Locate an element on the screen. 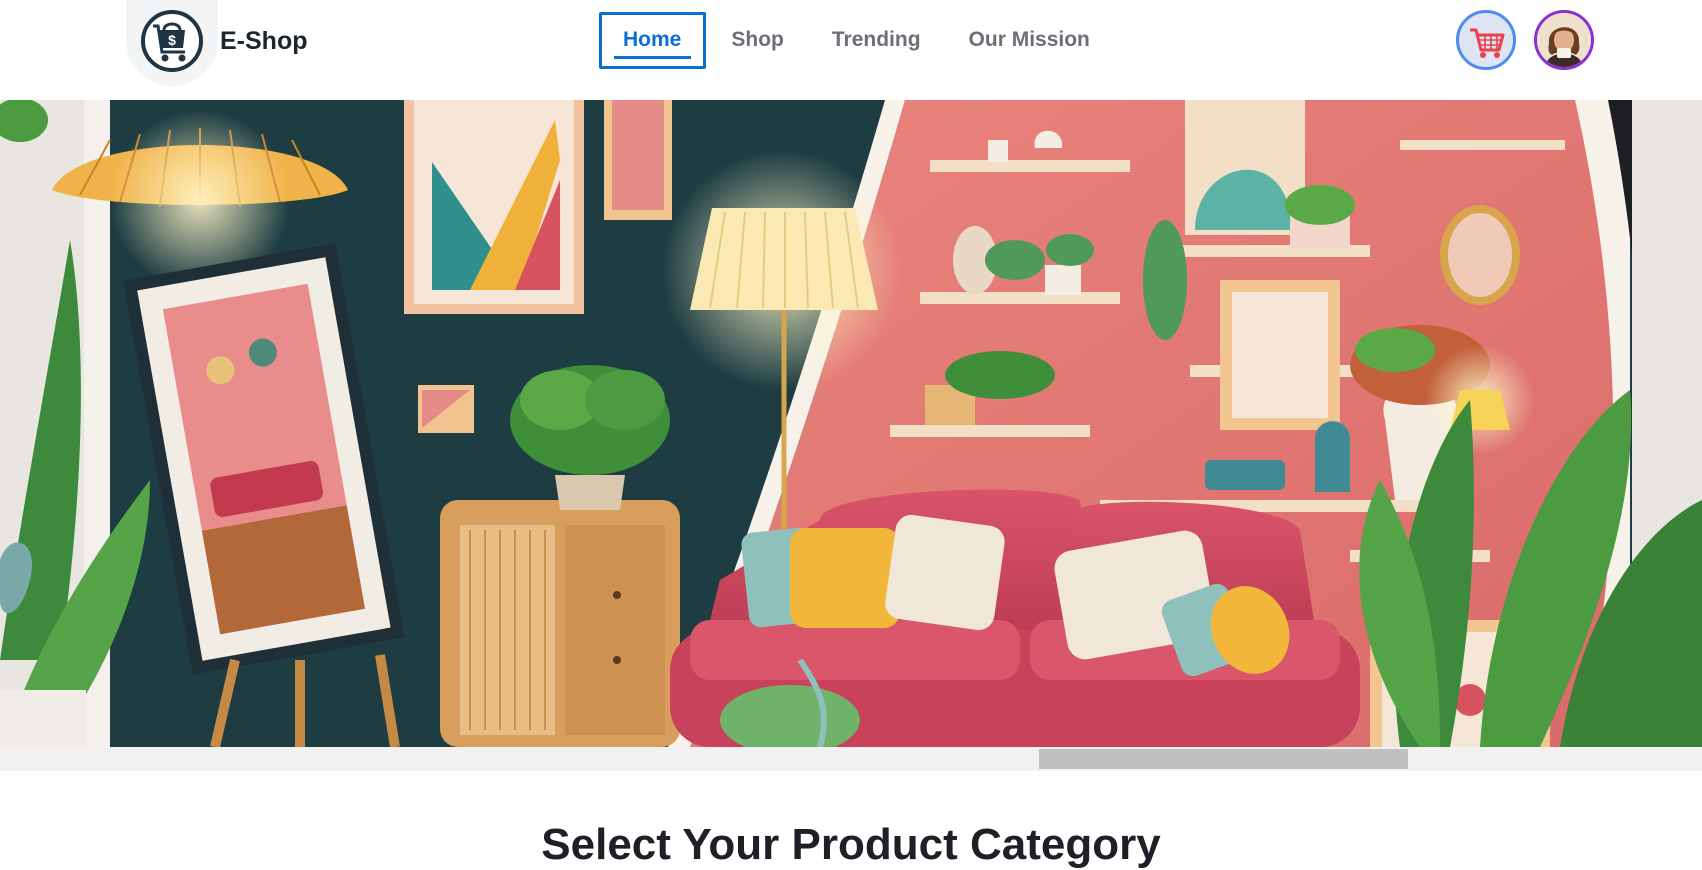 This screenshot has height=870, width=1702. nav-home: Home is located at coordinates (653, 40).